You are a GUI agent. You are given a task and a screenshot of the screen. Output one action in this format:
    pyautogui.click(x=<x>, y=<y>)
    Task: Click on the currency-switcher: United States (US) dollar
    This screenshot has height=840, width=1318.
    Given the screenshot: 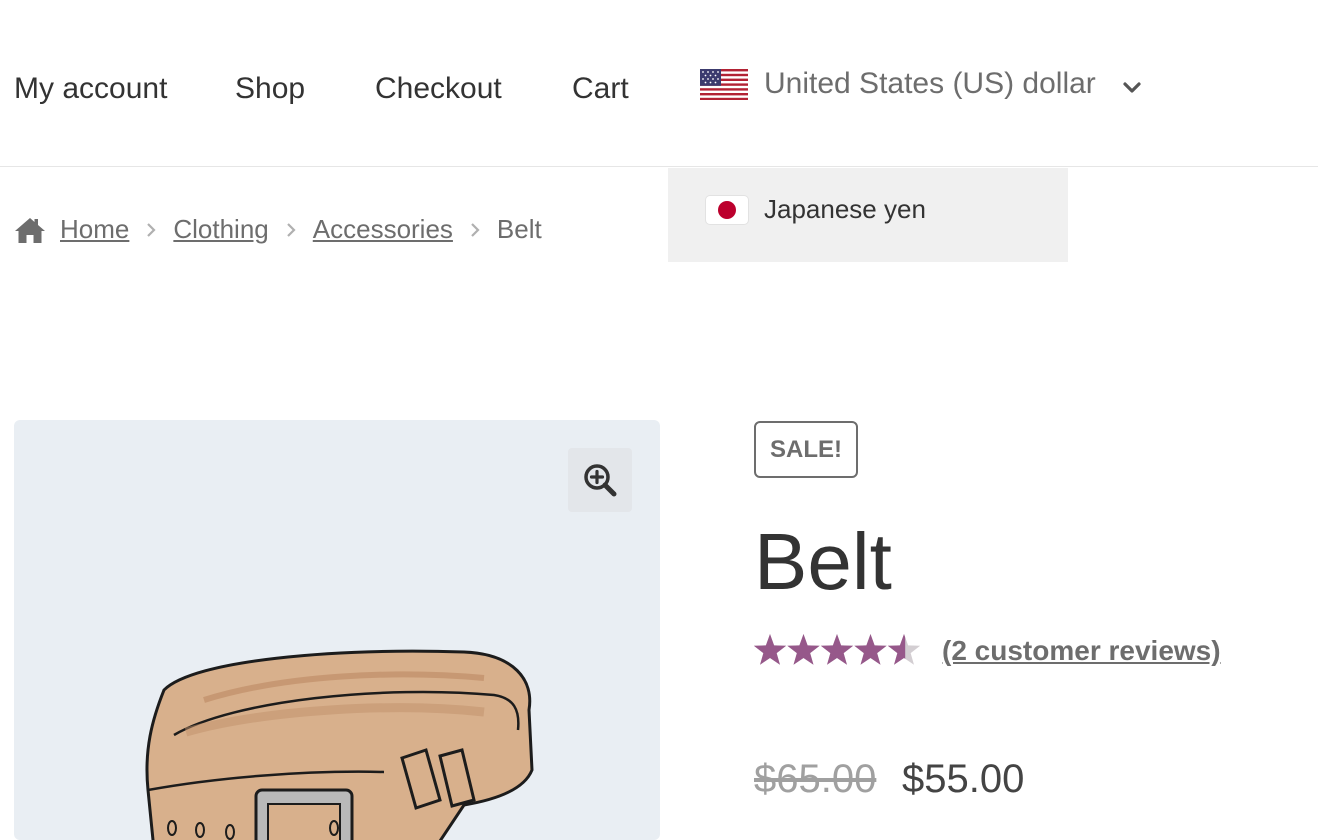 What is the action you would take?
    pyautogui.click(x=898, y=84)
    